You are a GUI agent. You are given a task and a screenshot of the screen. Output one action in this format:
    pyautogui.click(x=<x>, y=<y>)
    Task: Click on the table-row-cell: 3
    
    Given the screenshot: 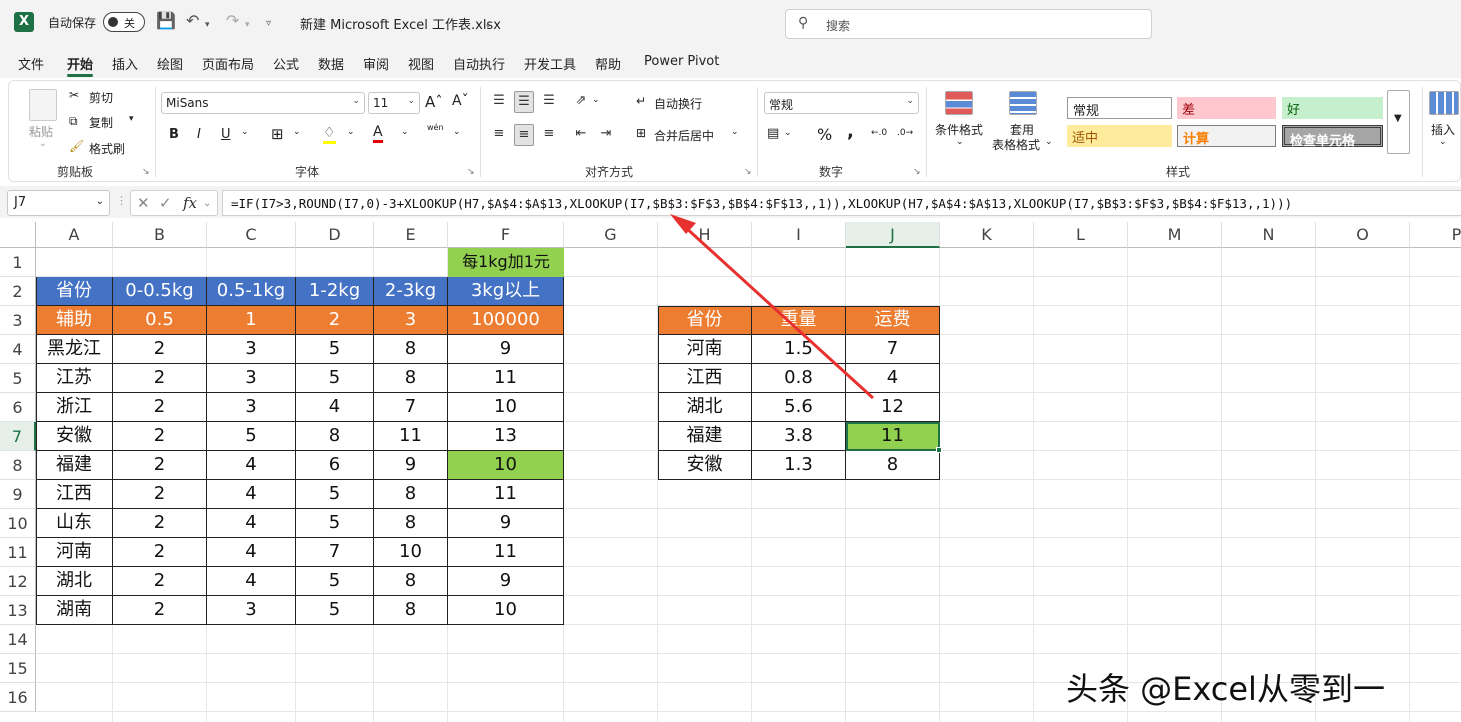 What is the action you would take?
    pyautogui.click(x=251, y=349)
    